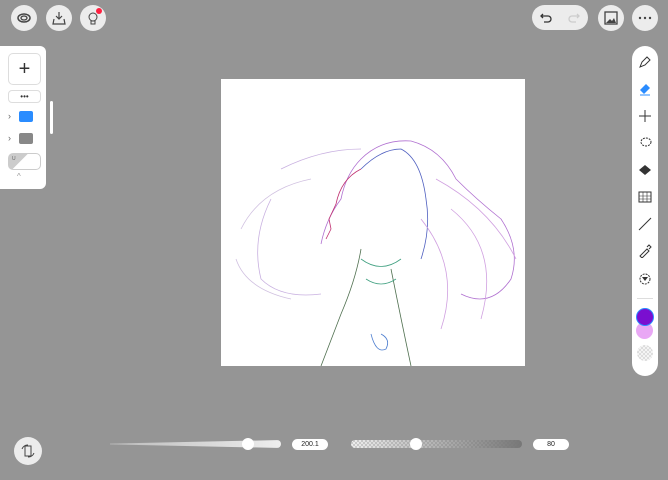 Image resolution: width=668 pixels, height=480 pixels. What do you see at coordinates (546, 18) in the screenshot?
I see `undo-icon` at bounding box center [546, 18].